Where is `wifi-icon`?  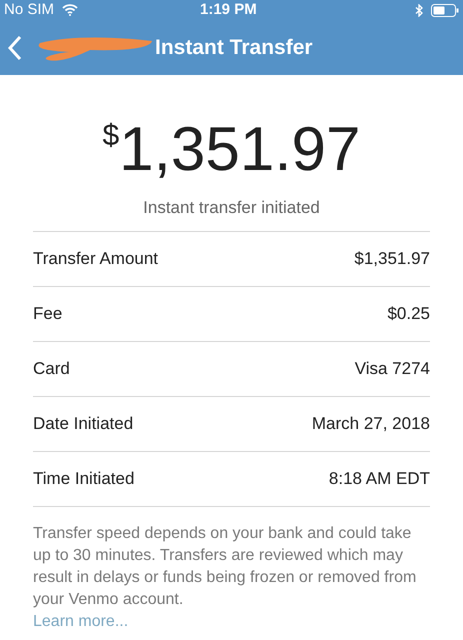
wifi-icon is located at coordinates (70, 10).